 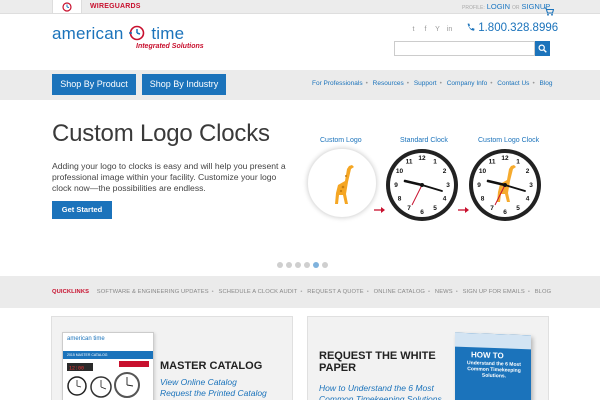 What do you see at coordinates (82, 210) in the screenshot?
I see `get-started-button: Get Started` at bounding box center [82, 210].